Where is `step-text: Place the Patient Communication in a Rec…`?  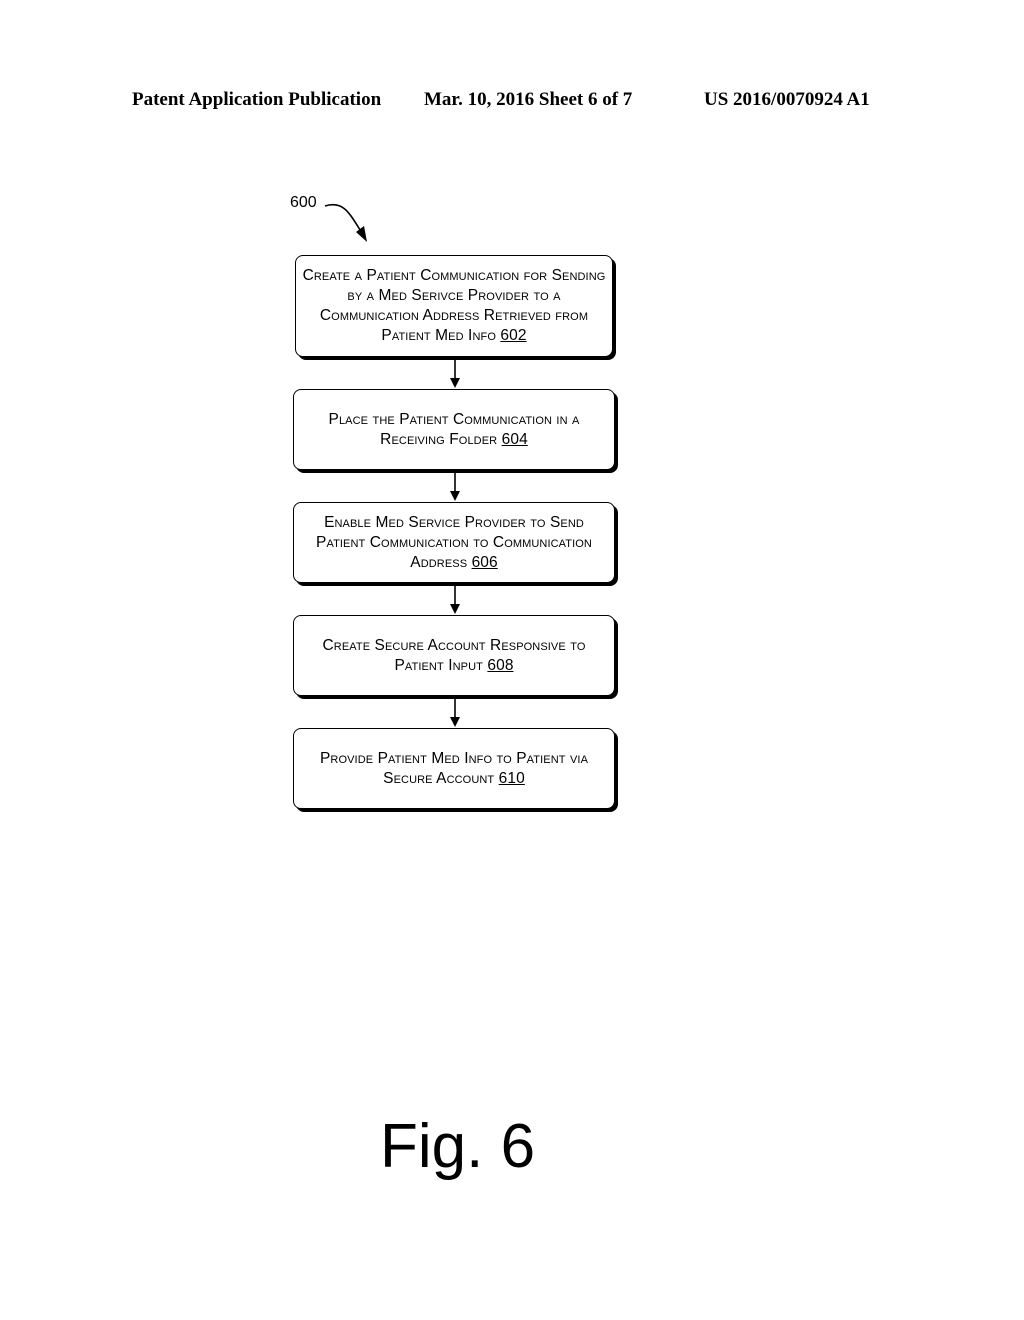
step-text: Place the Patient Communication in a Rec… is located at coordinates (454, 429).